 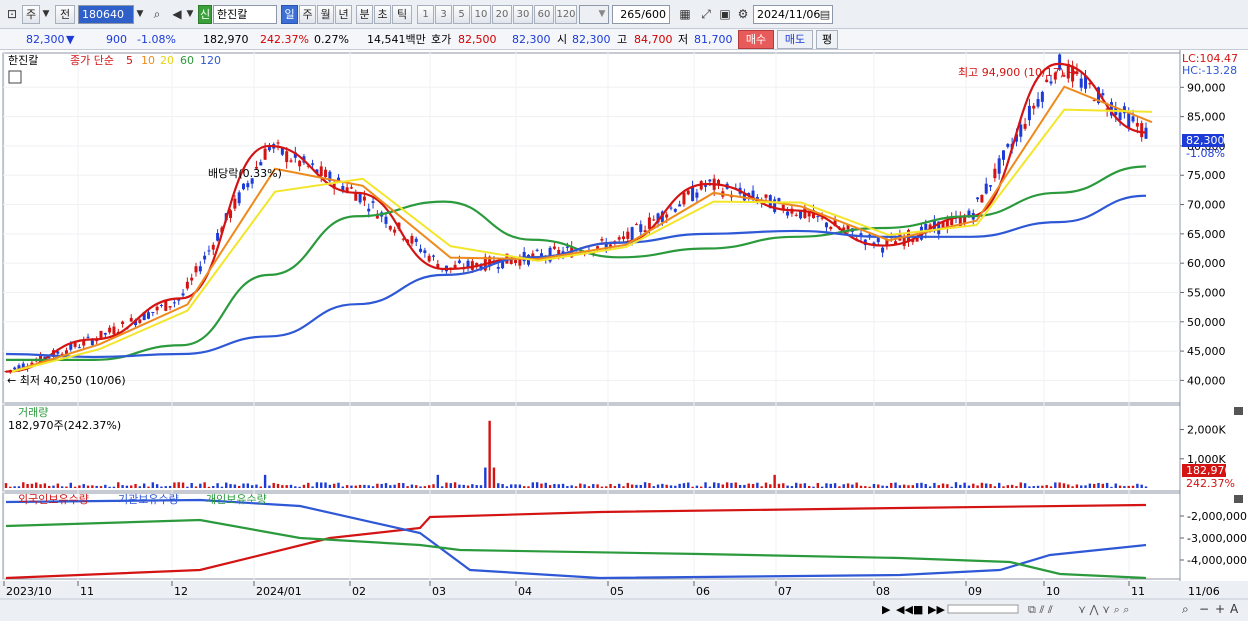 What do you see at coordinates (1185, 609) in the screenshot?
I see `zoom-search-icon: ⌕` at bounding box center [1185, 609].